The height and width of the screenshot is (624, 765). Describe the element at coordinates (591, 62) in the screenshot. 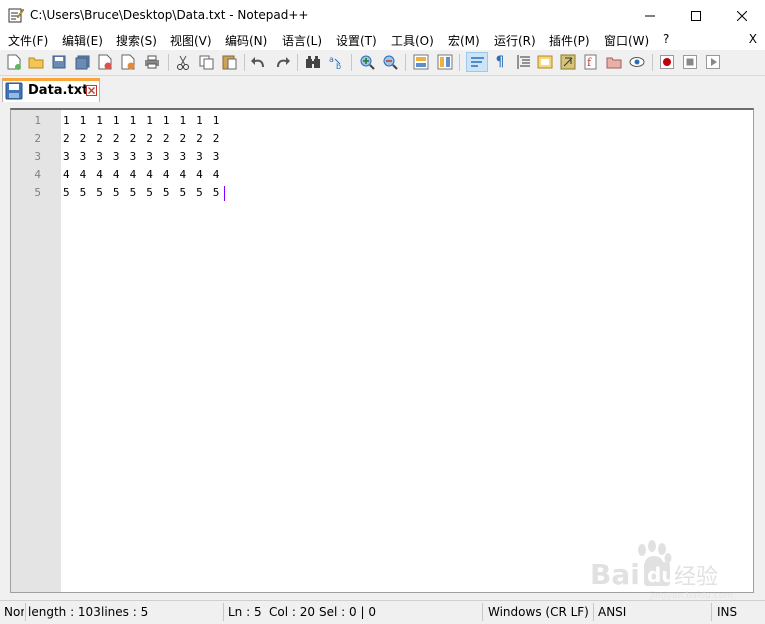

I see `folder-as-workspace-icon: f` at that location.